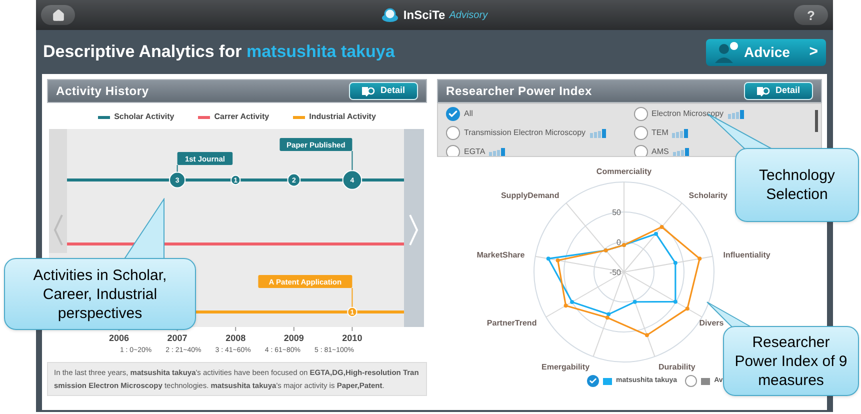  What do you see at coordinates (58, 191) in the screenshot?
I see `scroll-left-handle` at bounding box center [58, 191].